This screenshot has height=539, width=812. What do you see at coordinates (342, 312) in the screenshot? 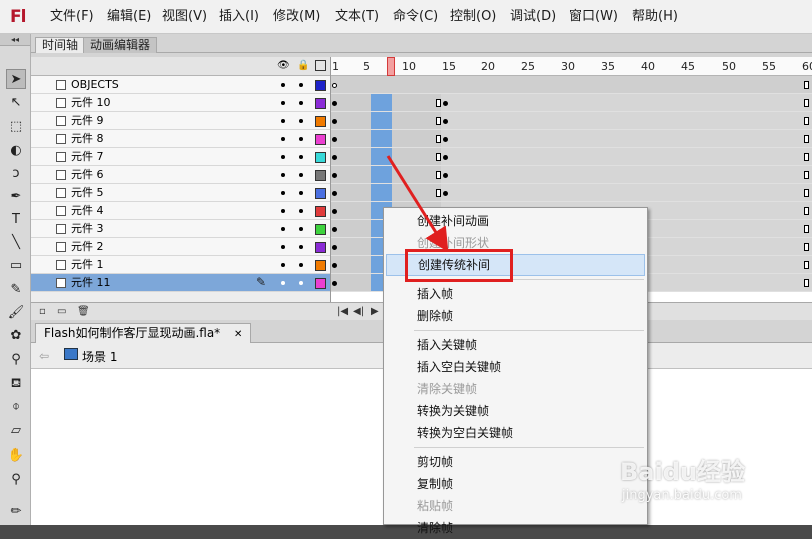
I see `first-frame-icon: |◀` at bounding box center [342, 312].